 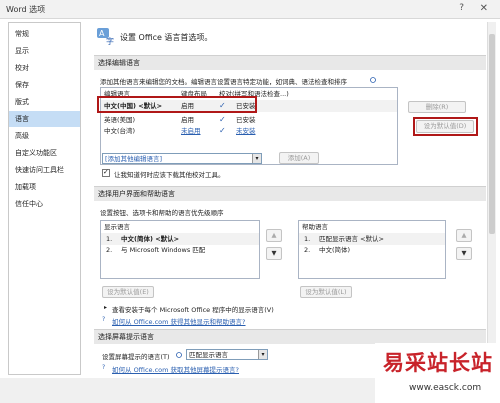 I want to click on svg-text: 字, so click(x=110, y=41).